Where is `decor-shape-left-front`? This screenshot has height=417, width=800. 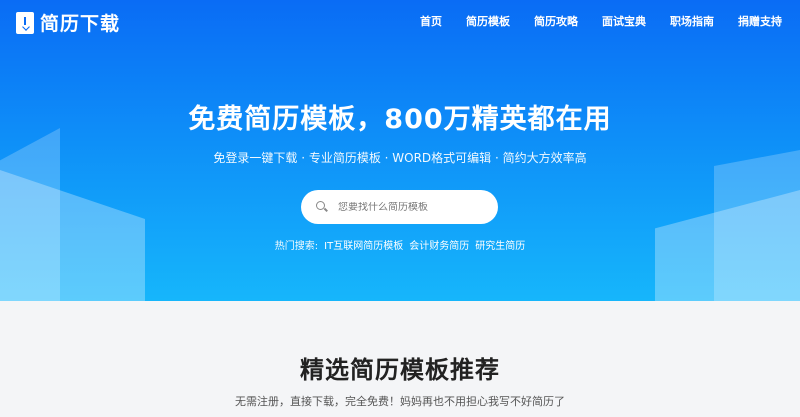 decor-shape-left-front is located at coordinates (72, 235).